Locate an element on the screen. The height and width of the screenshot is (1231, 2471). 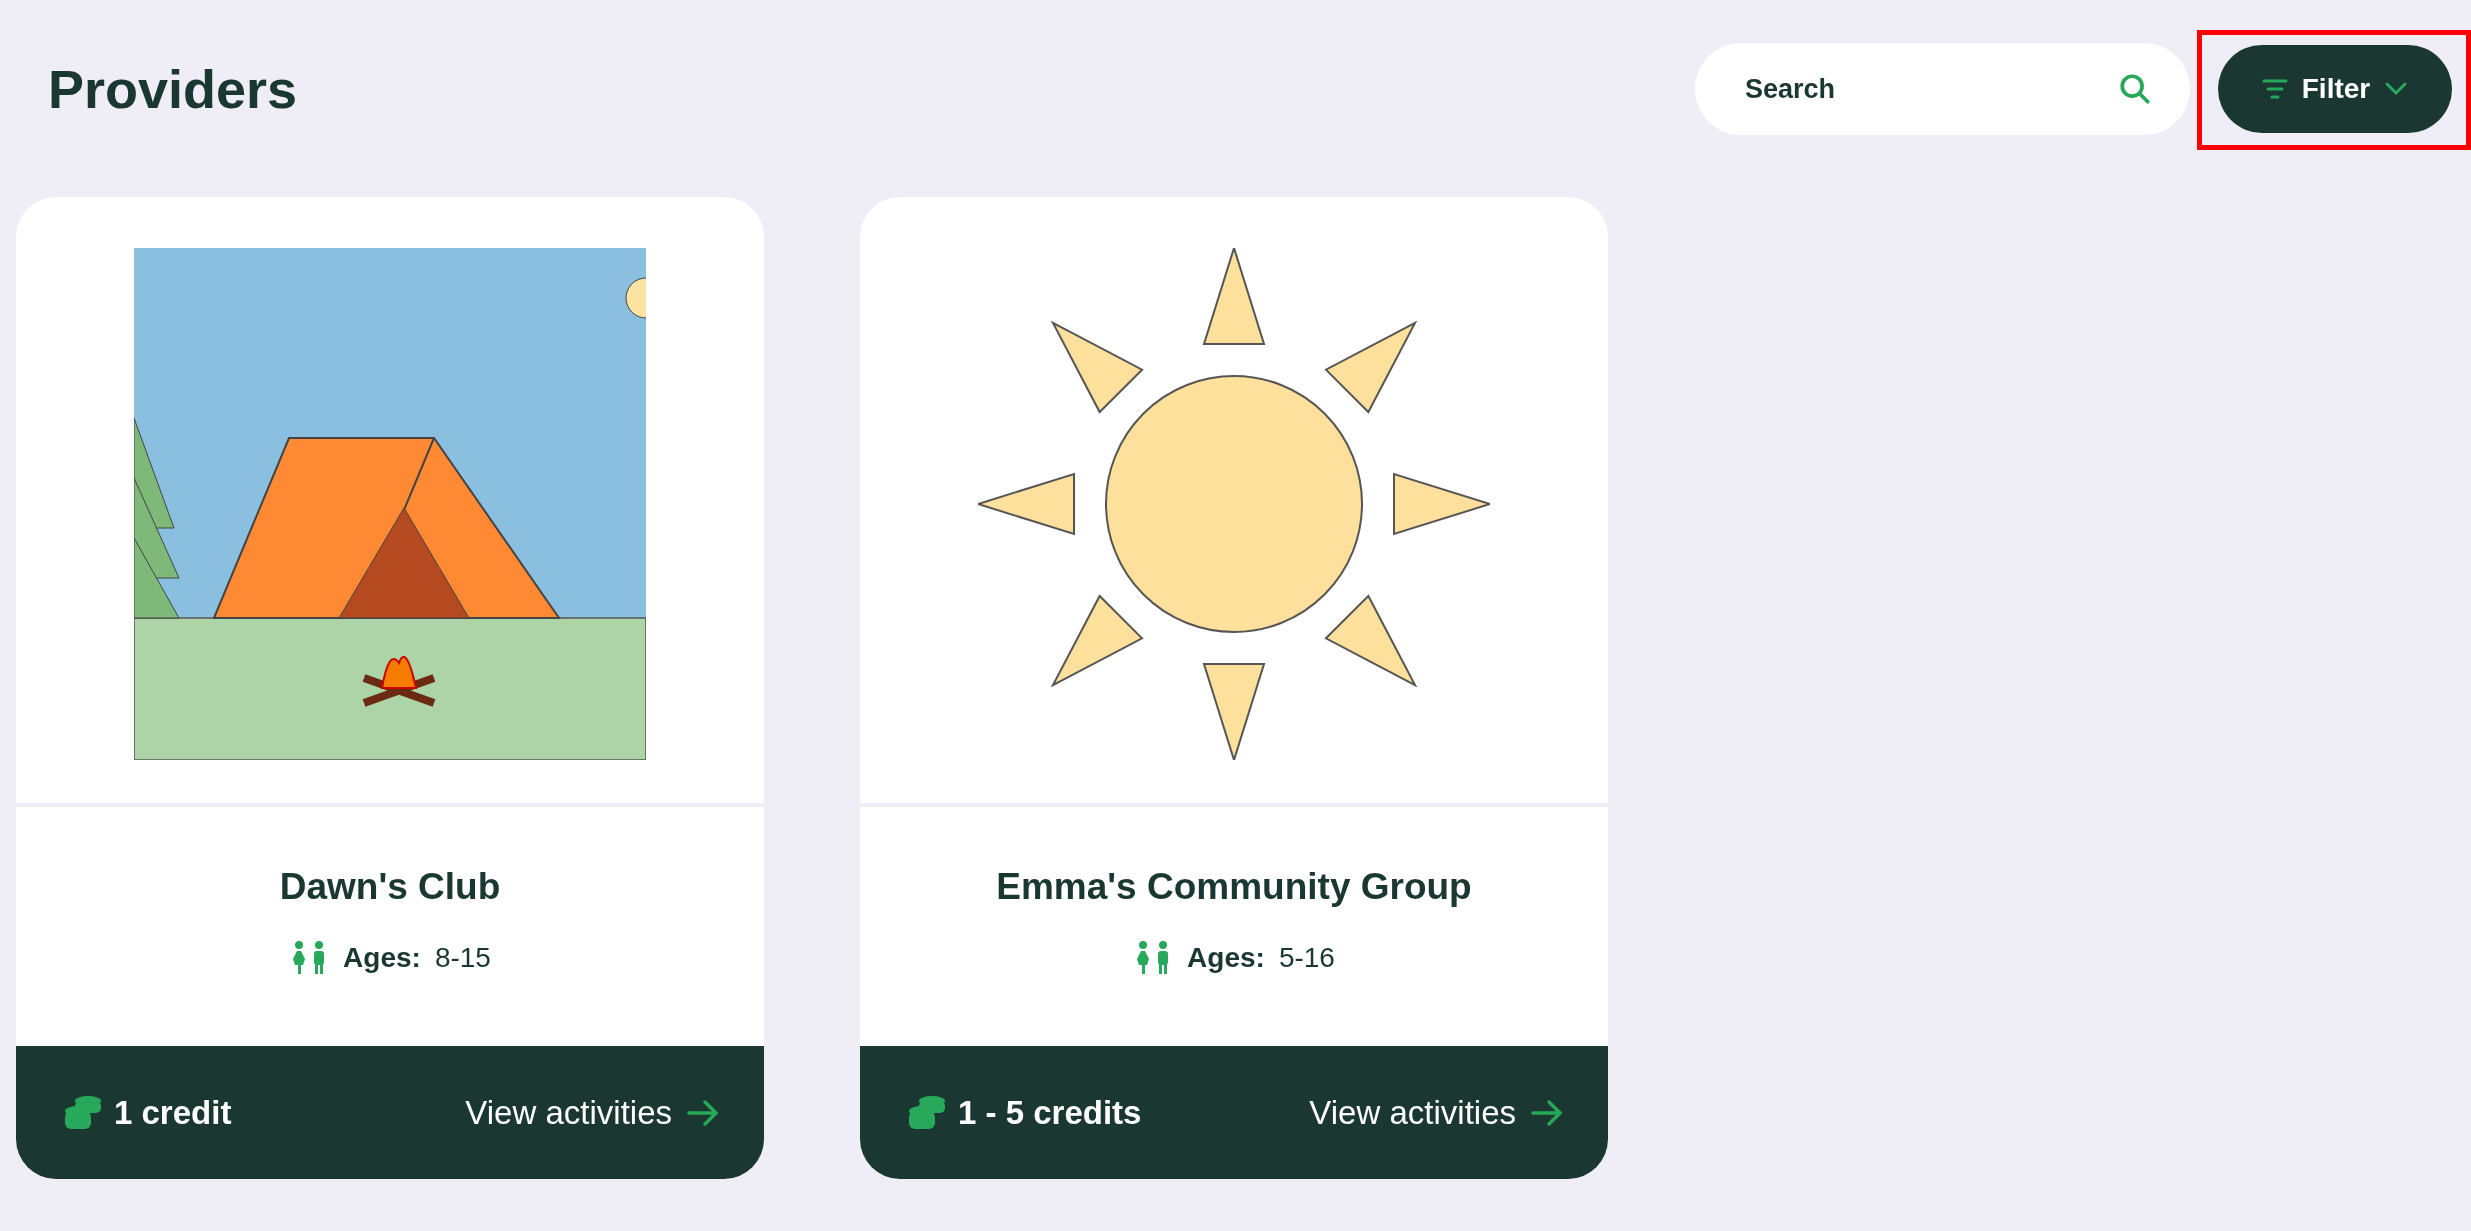
credits-text: 1 - 5 credits is located at coordinates (1050, 1112).